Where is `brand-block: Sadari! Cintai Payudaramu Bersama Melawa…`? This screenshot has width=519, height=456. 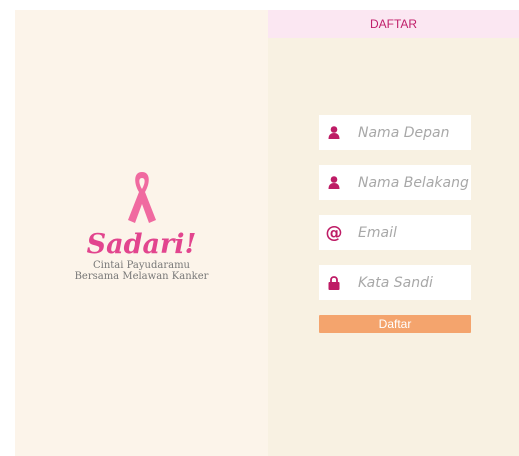
brand-block: Sadari! Cintai Payudaramu Bersama Melawa… is located at coordinates (141, 225).